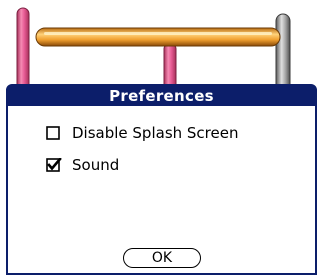 This screenshot has width=323, height=279. What do you see at coordinates (155, 133) in the screenshot?
I see `disable-splash-screen-label: Disable Splash Screen` at bounding box center [155, 133].